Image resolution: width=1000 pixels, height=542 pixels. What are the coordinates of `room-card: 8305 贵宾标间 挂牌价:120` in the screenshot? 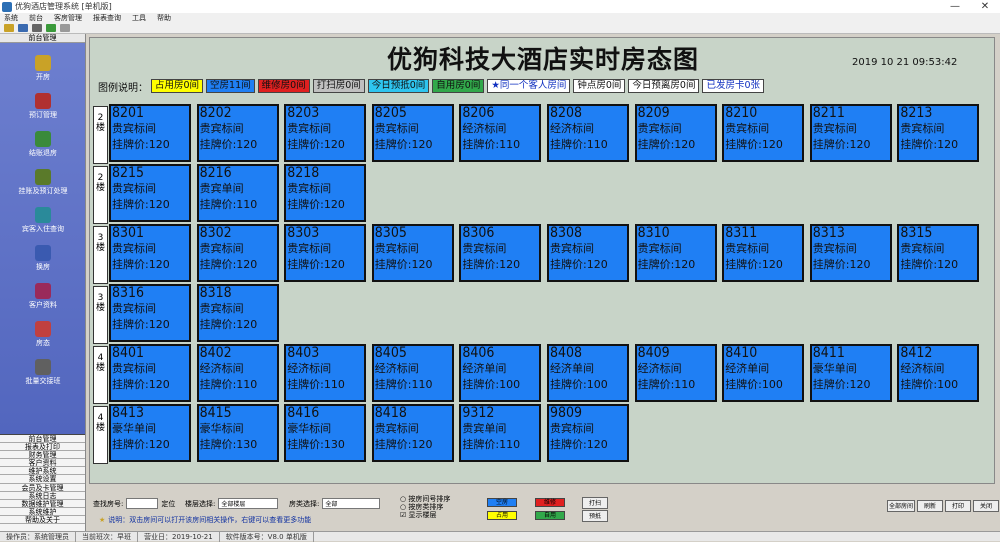 It's located at (412, 253).